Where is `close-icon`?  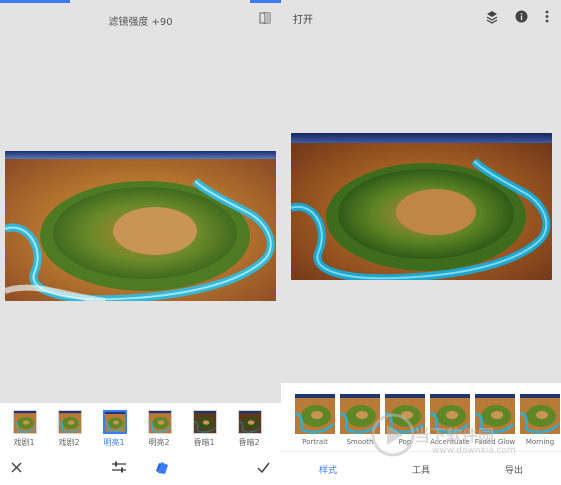 close-icon is located at coordinates (16, 467).